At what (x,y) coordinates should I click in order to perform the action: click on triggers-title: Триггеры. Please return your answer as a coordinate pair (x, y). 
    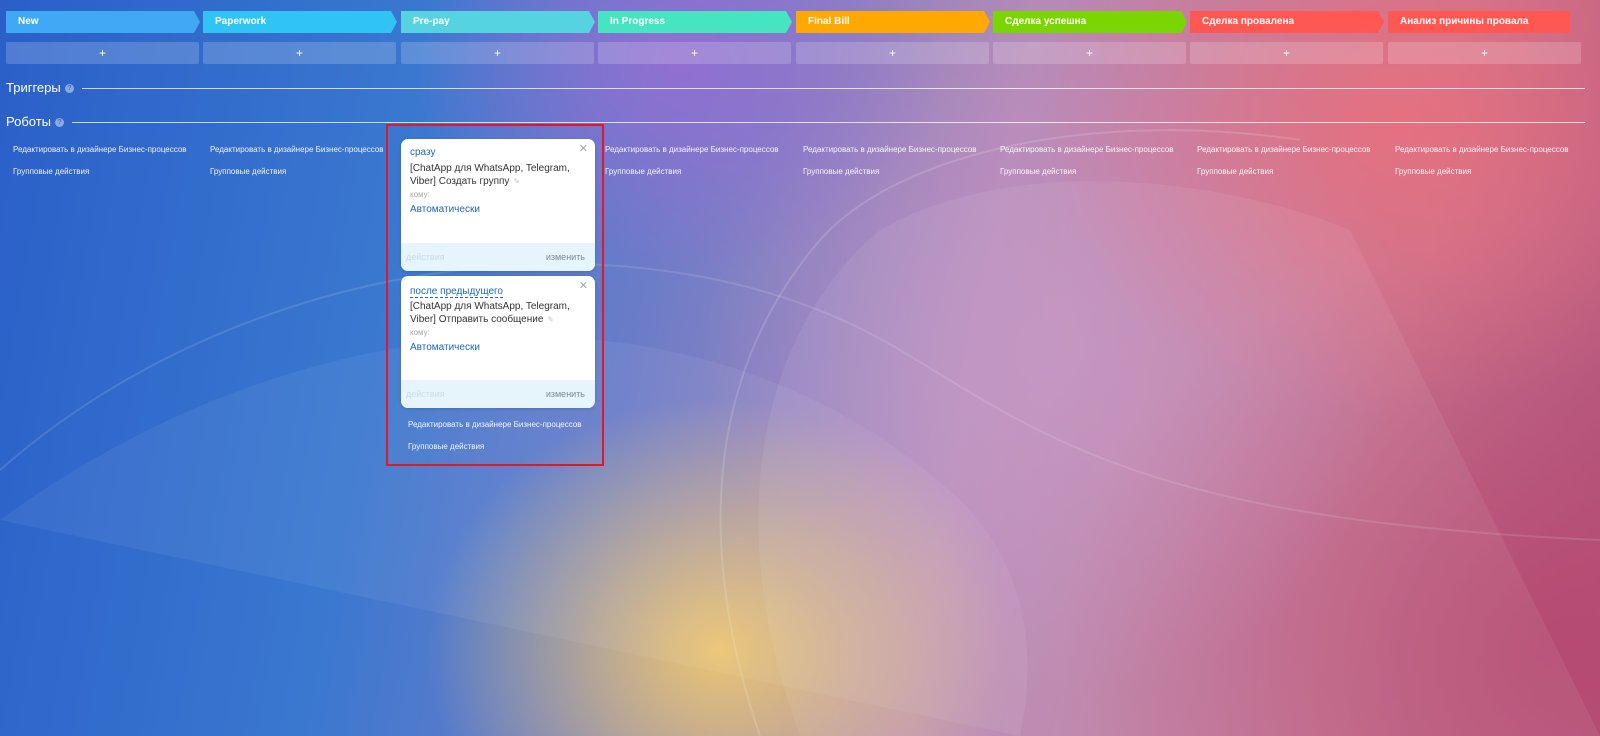
    Looking at the image, I should click on (33, 87).